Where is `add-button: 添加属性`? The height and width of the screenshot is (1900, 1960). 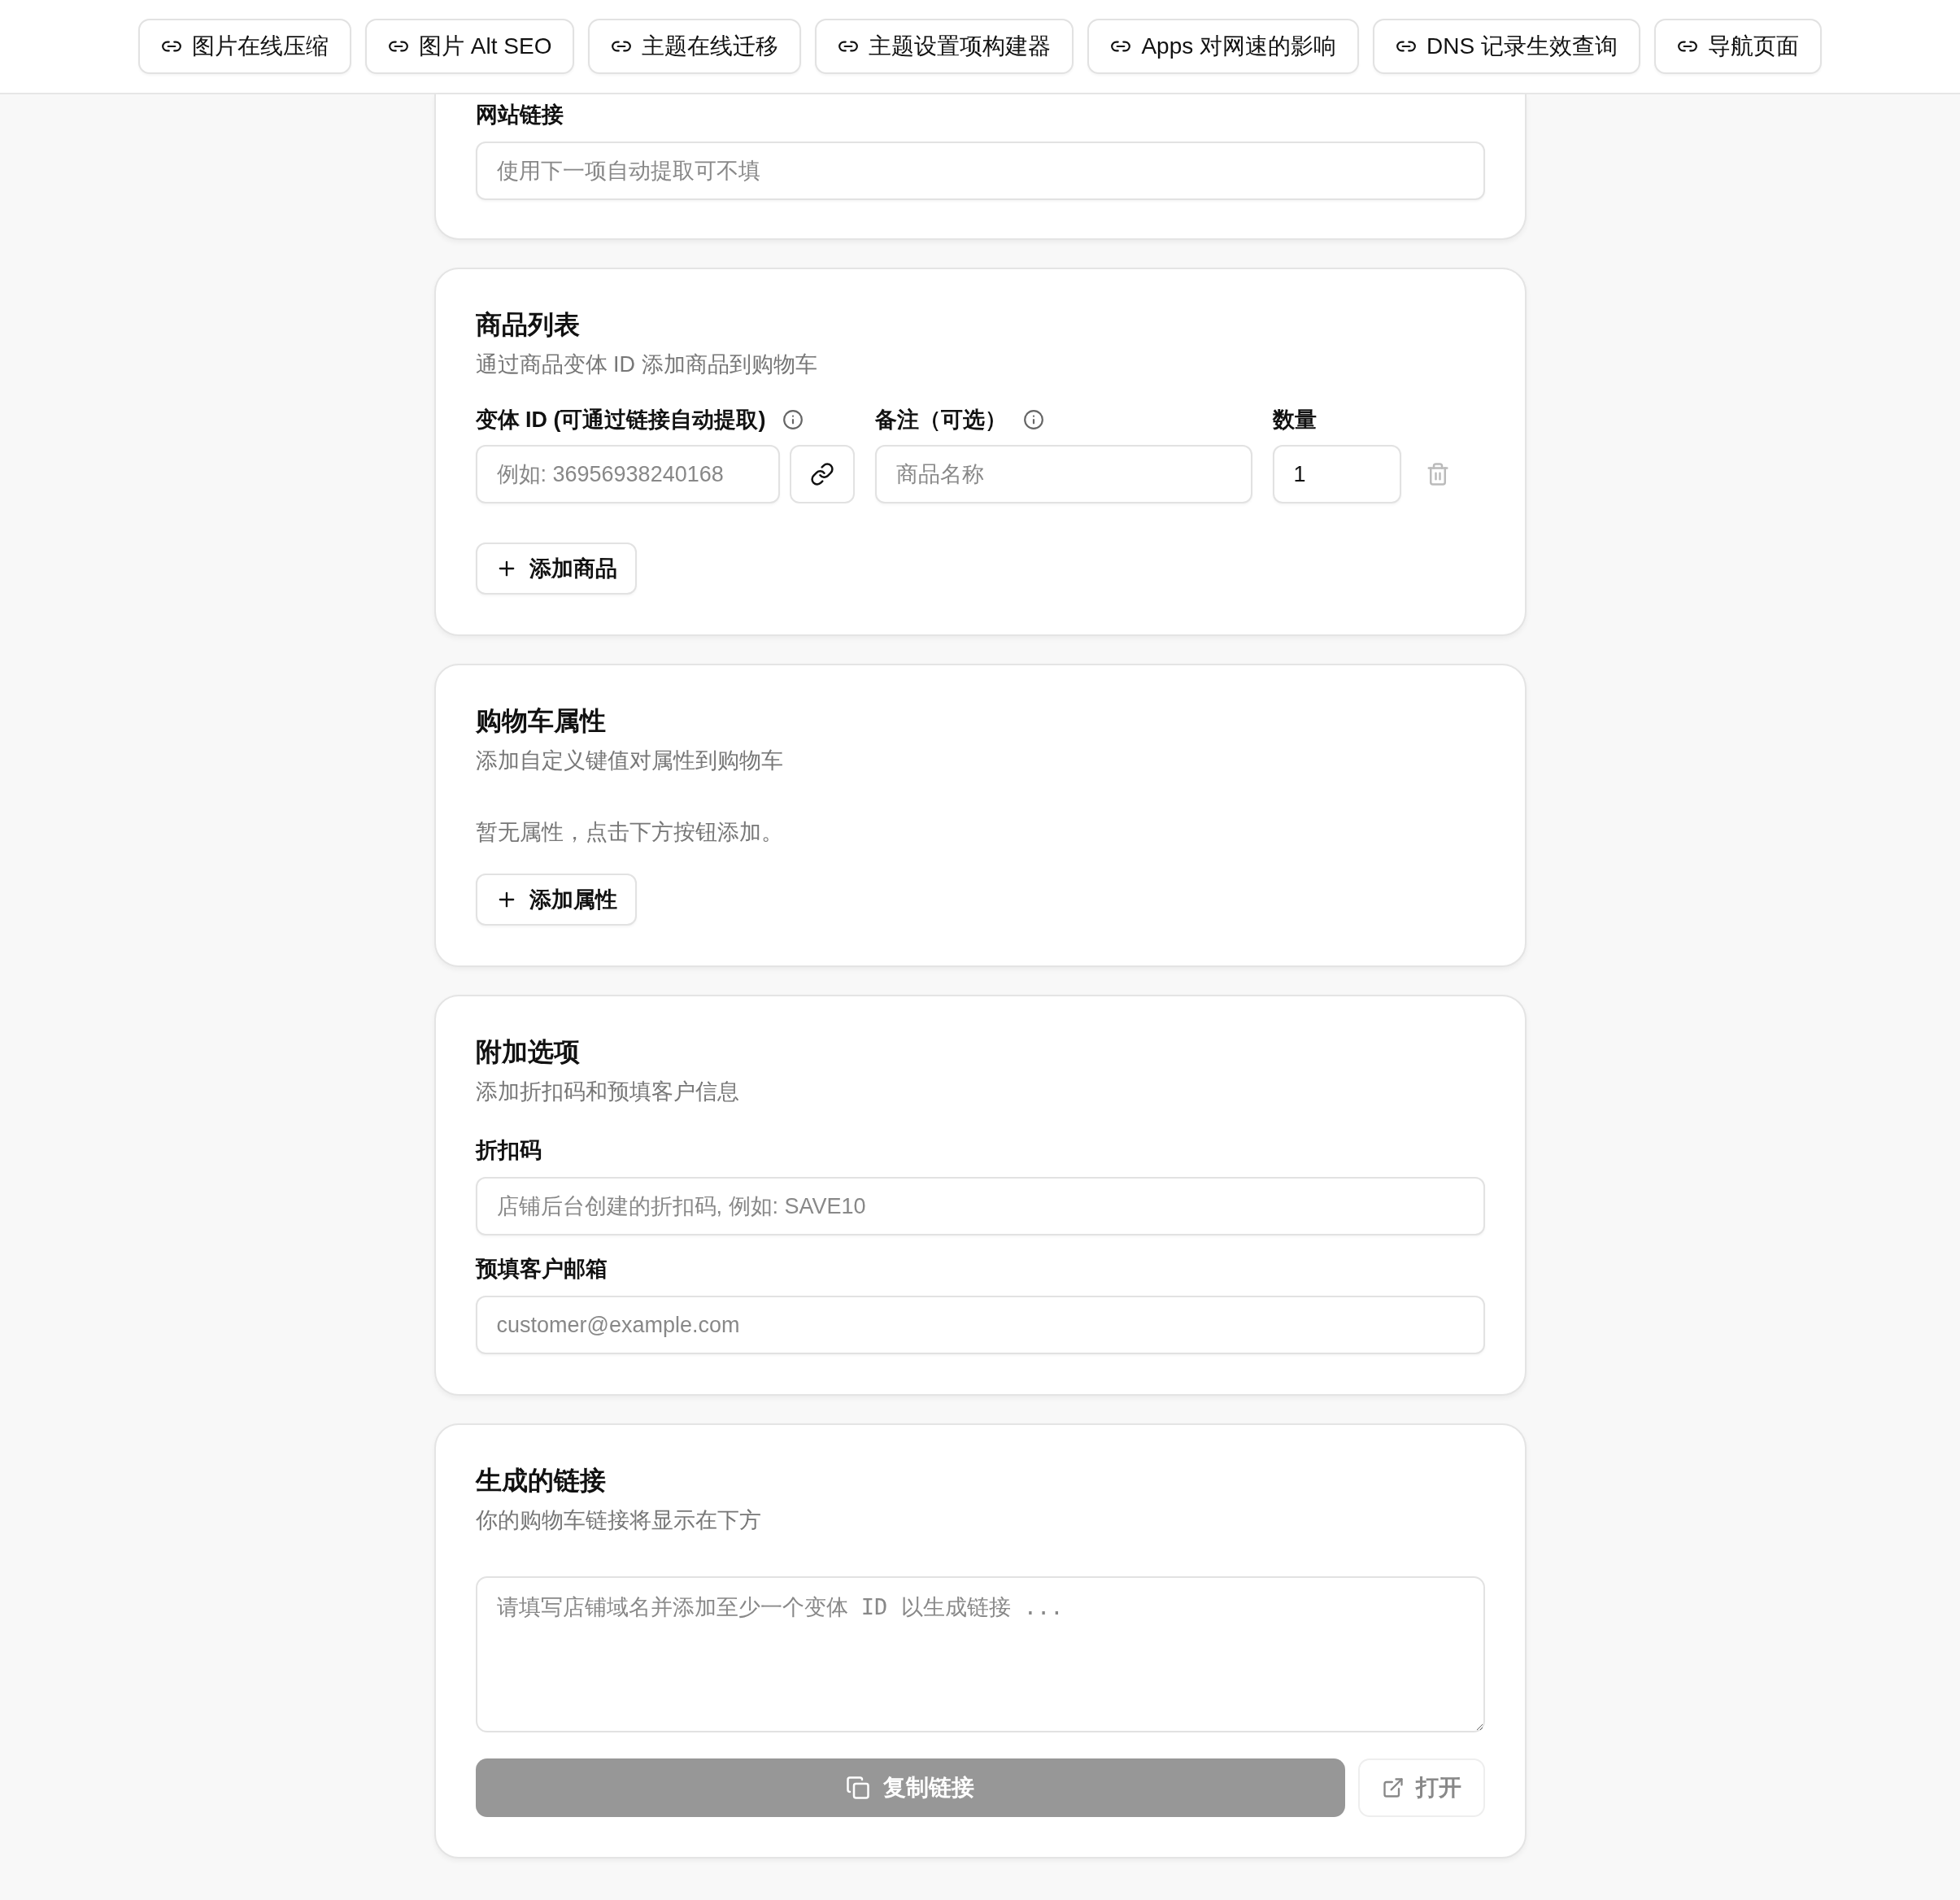 add-button: 添加属性 is located at coordinates (556, 900).